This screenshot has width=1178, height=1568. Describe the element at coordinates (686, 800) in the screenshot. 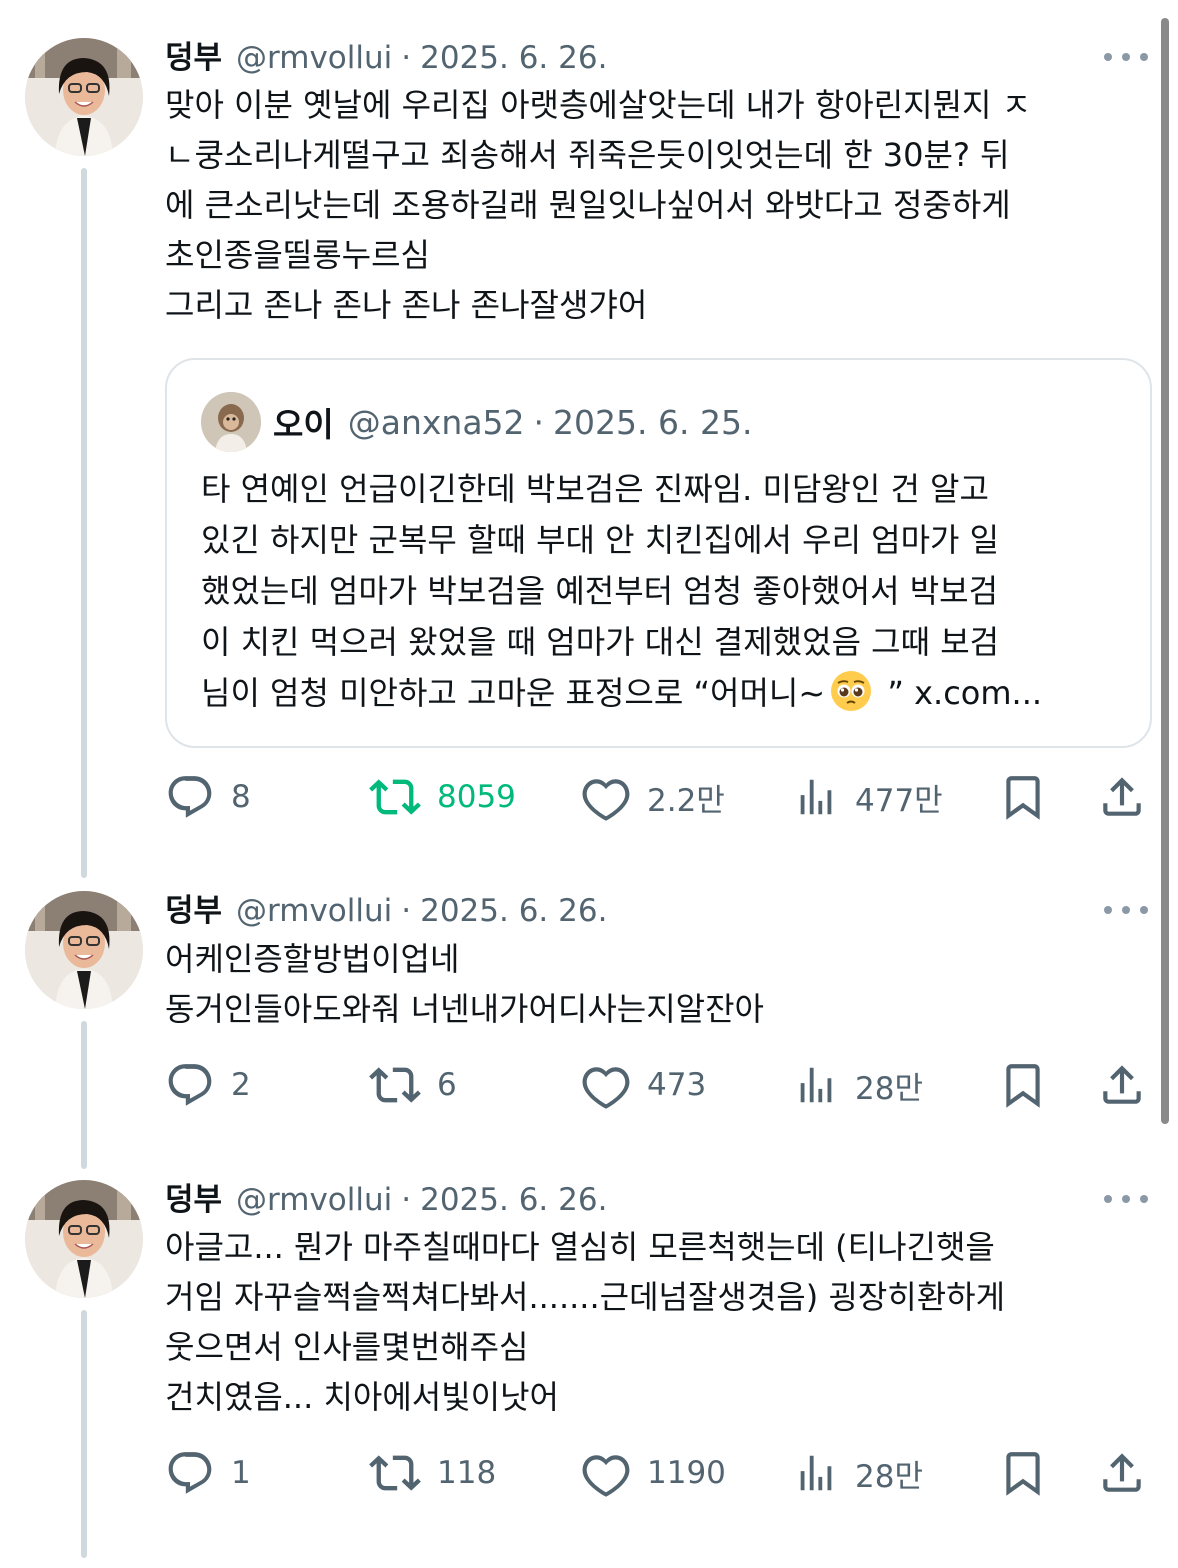

I see `like-count: 2.2만` at that location.